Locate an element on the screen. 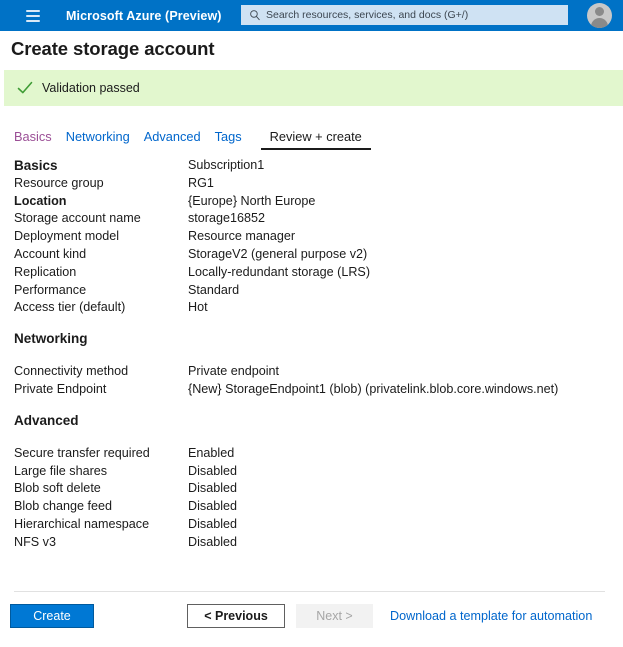 This screenshot has height=647, width=623. page-title: Create storage account is located at coordinates (113, 48).